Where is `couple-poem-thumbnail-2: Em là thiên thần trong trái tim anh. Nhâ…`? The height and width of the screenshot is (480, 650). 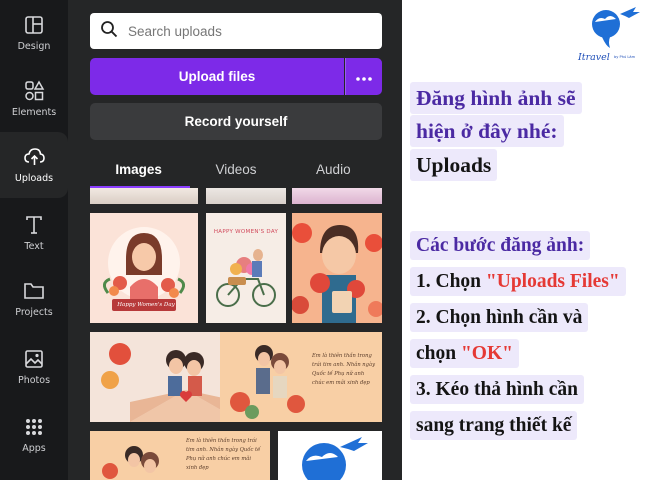 couple-poem-thumbnail-2: Em là thiên thần trong trái tim anh. Nhâ… is located at coordinates (180, 455).